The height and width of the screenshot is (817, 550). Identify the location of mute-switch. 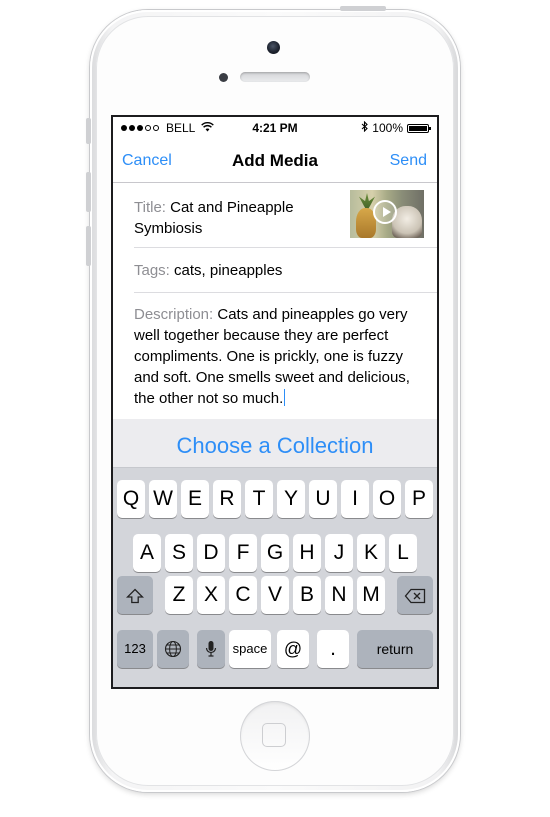
(88, 131).